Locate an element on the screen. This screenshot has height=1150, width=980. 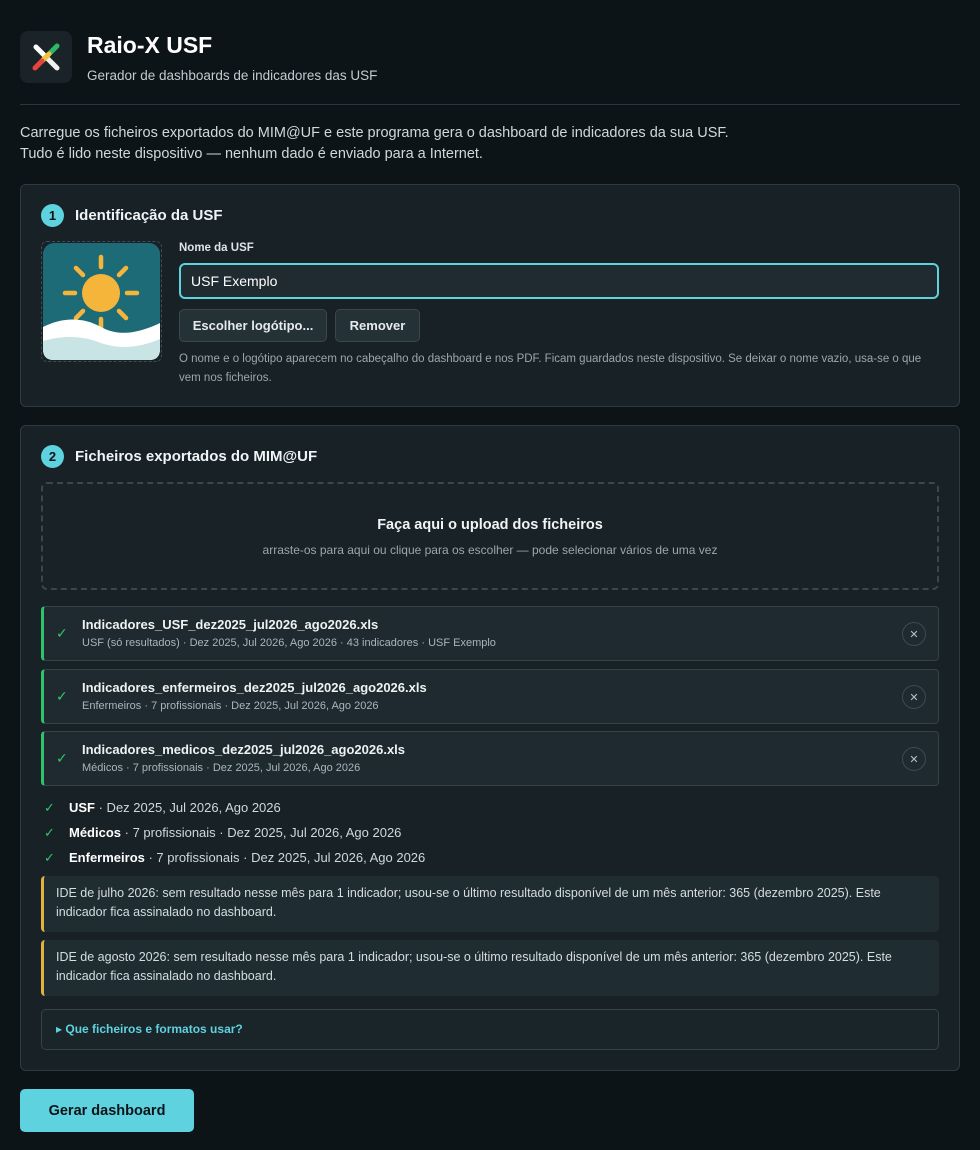
usf-name-input is located at coordinates (559, 281).